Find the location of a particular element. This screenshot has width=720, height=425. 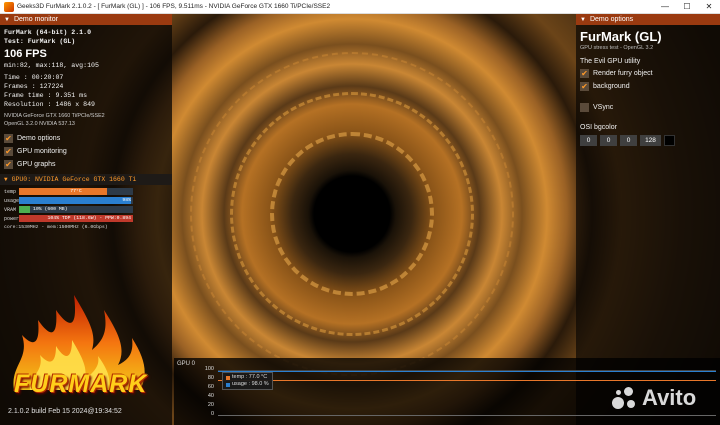

meter-label: temp is located at coordinates (10, 191).